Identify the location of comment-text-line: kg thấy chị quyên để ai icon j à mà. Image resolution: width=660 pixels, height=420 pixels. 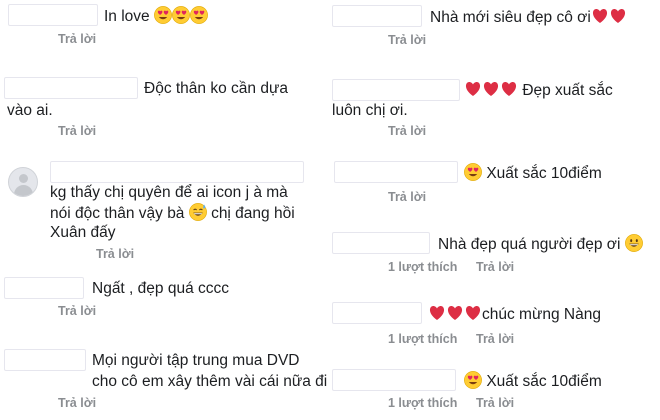
(169, 192).